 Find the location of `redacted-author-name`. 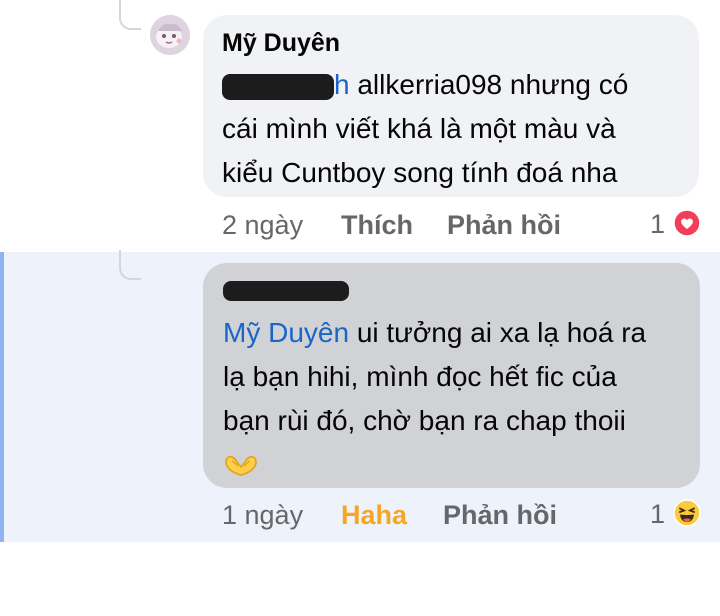

redacted-author-name is located at coordinates (286, 291).